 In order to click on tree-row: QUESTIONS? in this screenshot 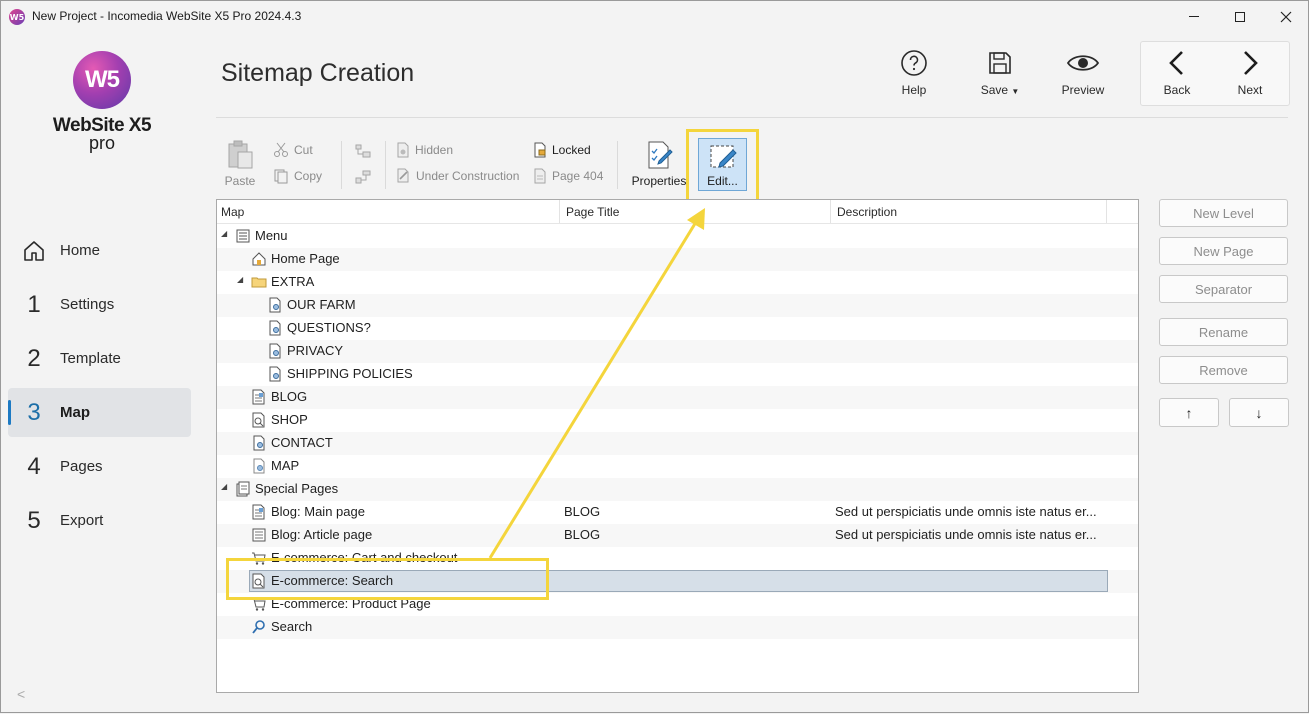, I will do `click(677, 328)`.